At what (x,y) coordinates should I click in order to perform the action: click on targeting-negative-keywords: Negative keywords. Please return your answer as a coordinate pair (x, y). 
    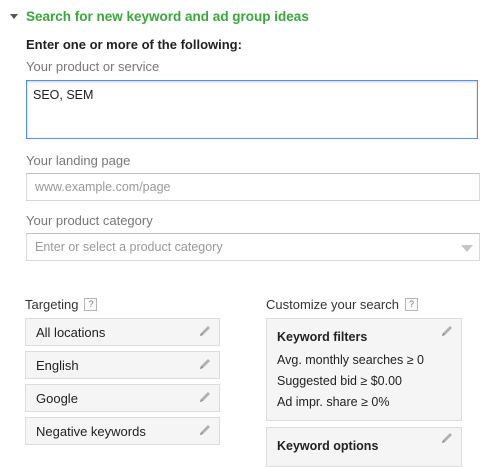
    Looking at the image, I should click on (122, 431).